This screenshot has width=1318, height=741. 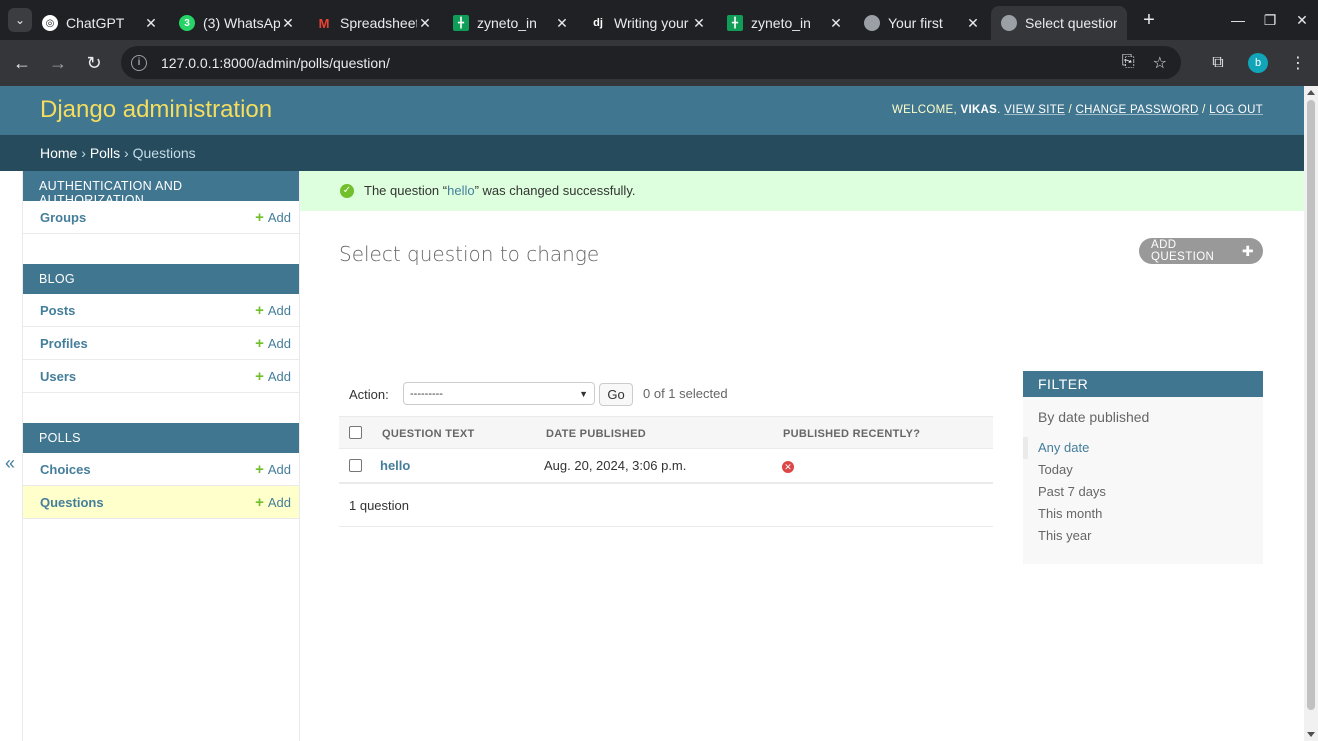 I want to click on page-scrollbar, so click(x=1311, y=413).